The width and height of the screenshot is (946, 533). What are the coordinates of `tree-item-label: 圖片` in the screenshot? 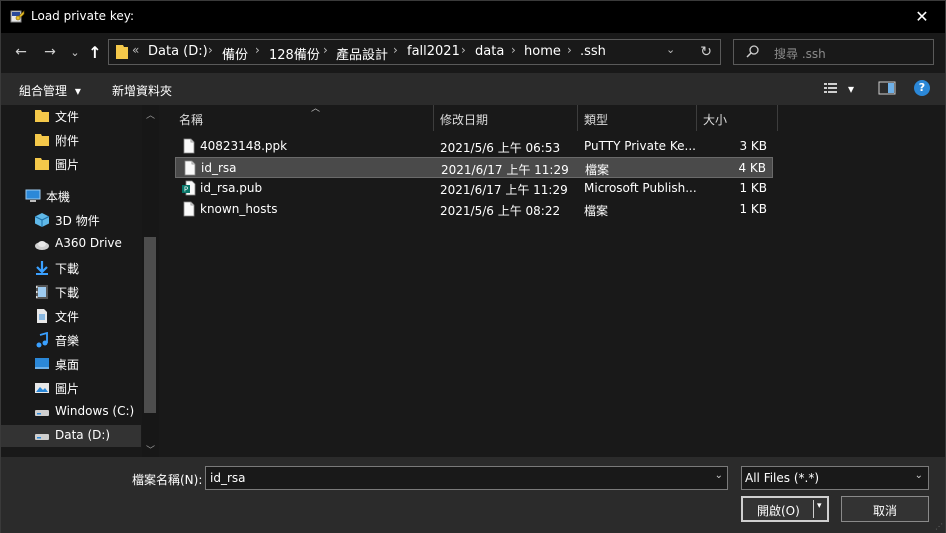 It's located at (67, 165).